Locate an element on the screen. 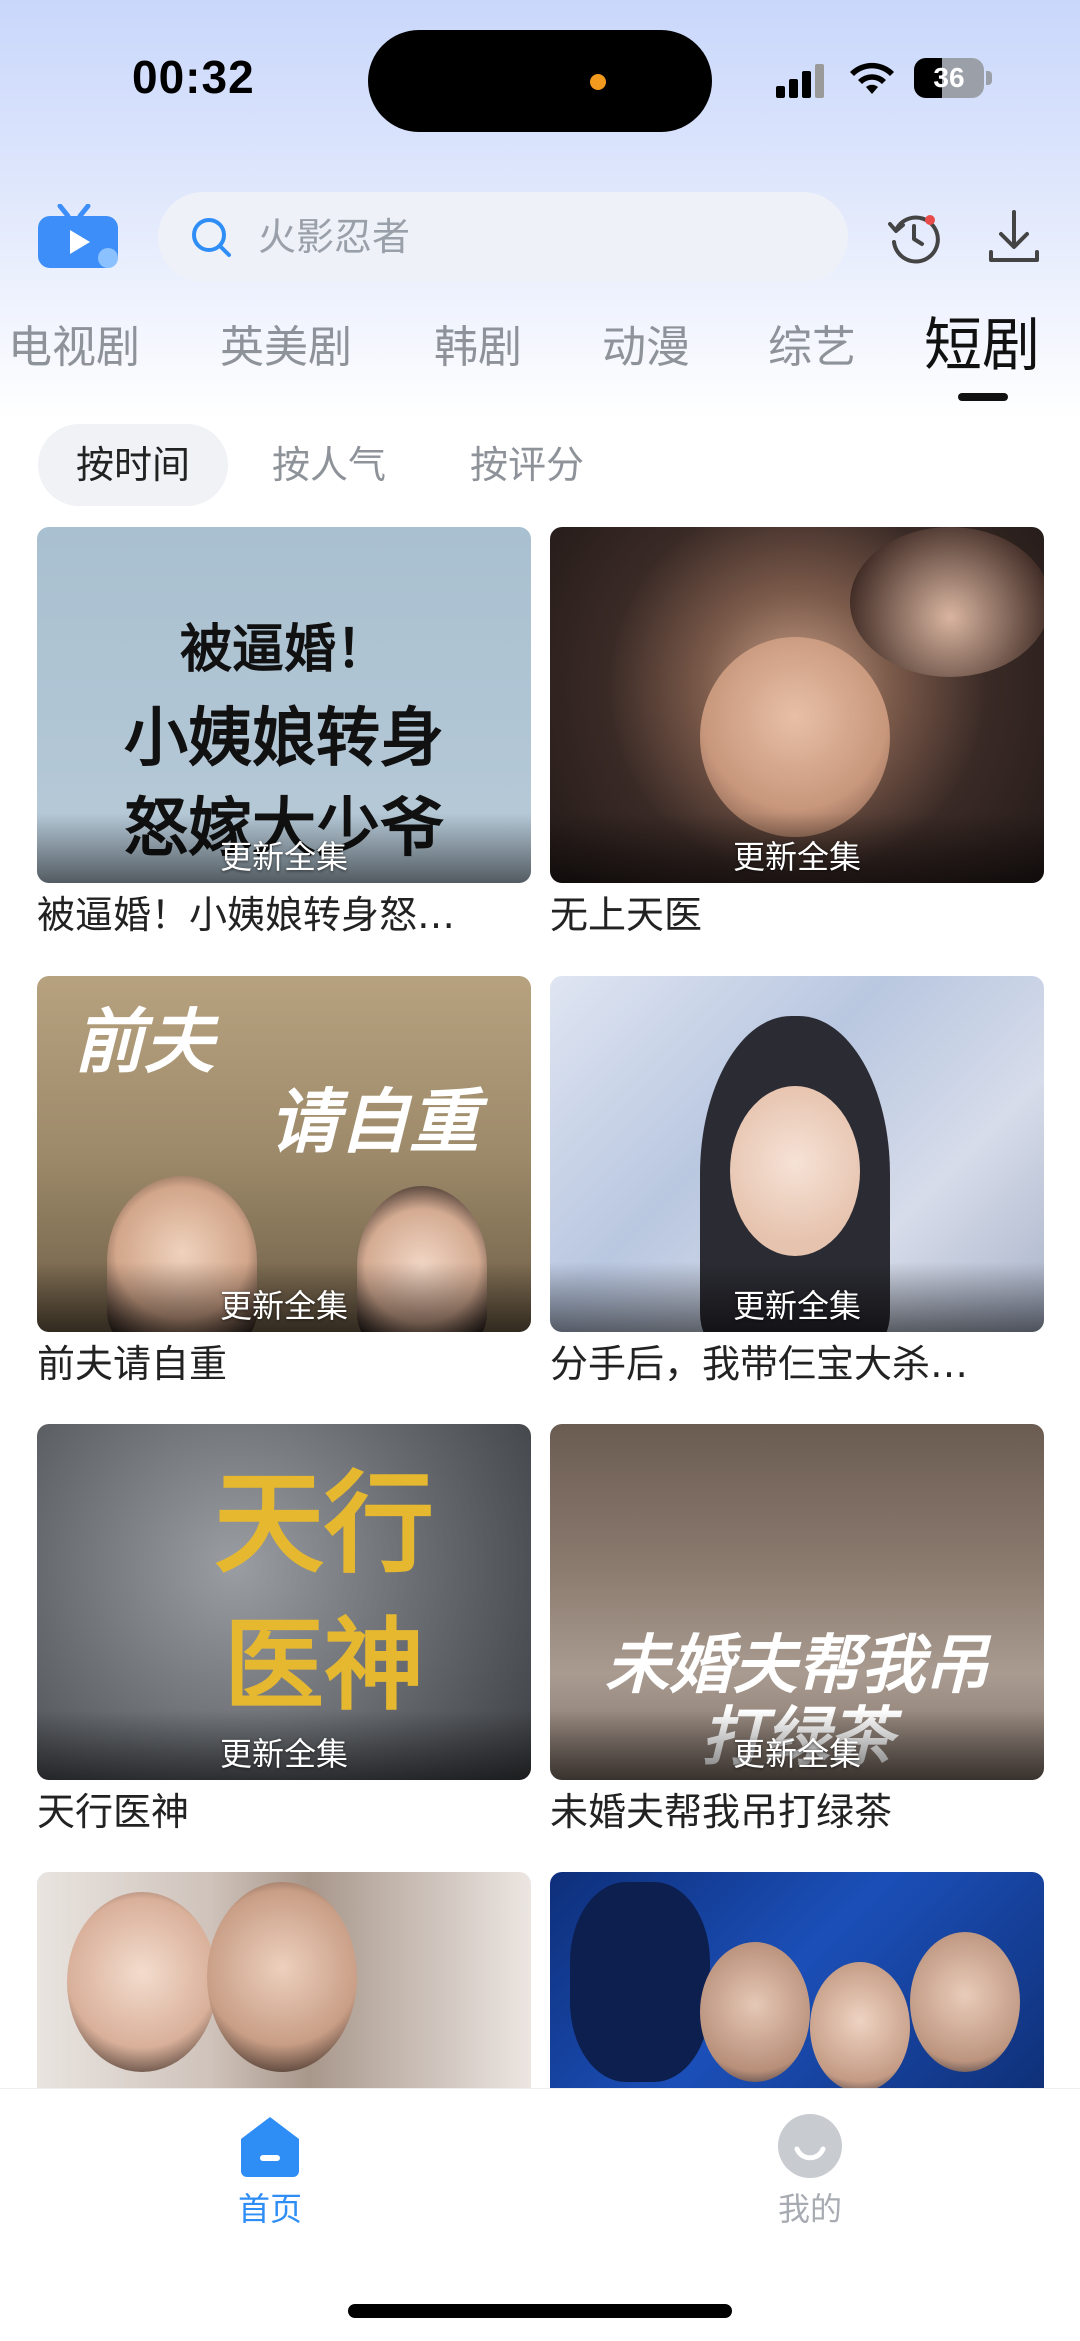 The width and height of the screenshot is (1080, 2341). drama-poster: 未婚夫帮我吊 打绿茶 更新全集 is located at coordinates (797, 1602).